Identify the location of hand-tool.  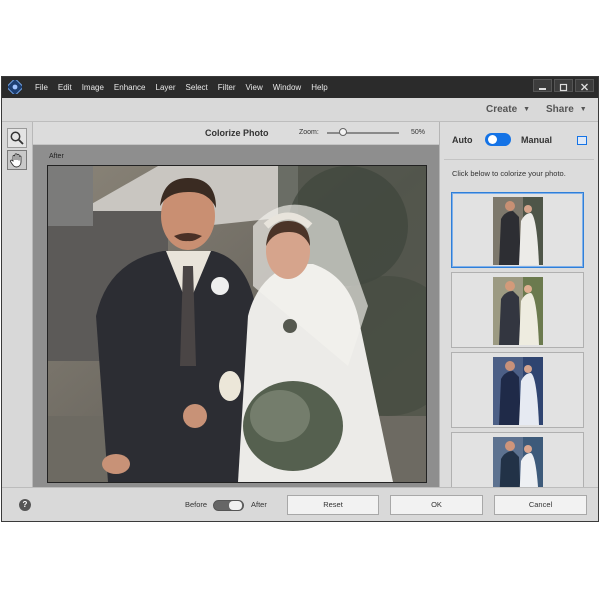
(17, 160).